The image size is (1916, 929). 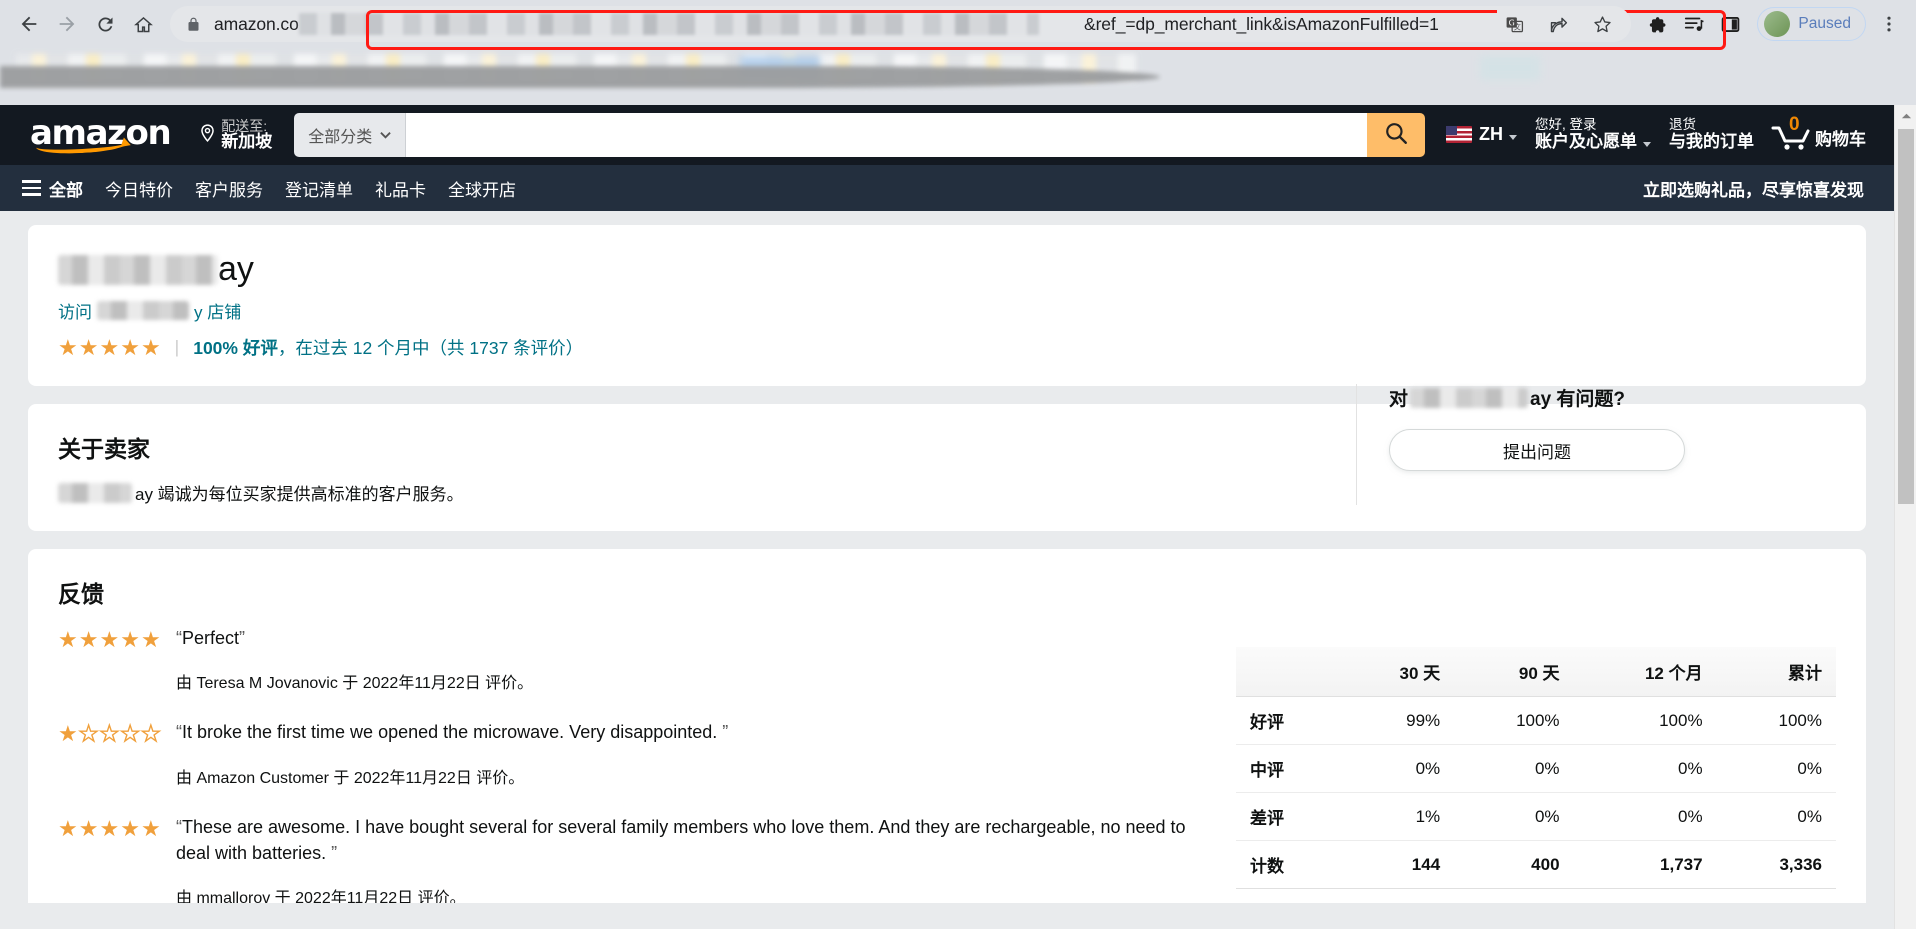 What do you see at coordinates (319, 188) in the screenshot?
I see `subnav-item-2: 登记清单` at bounding box center [319, 188].